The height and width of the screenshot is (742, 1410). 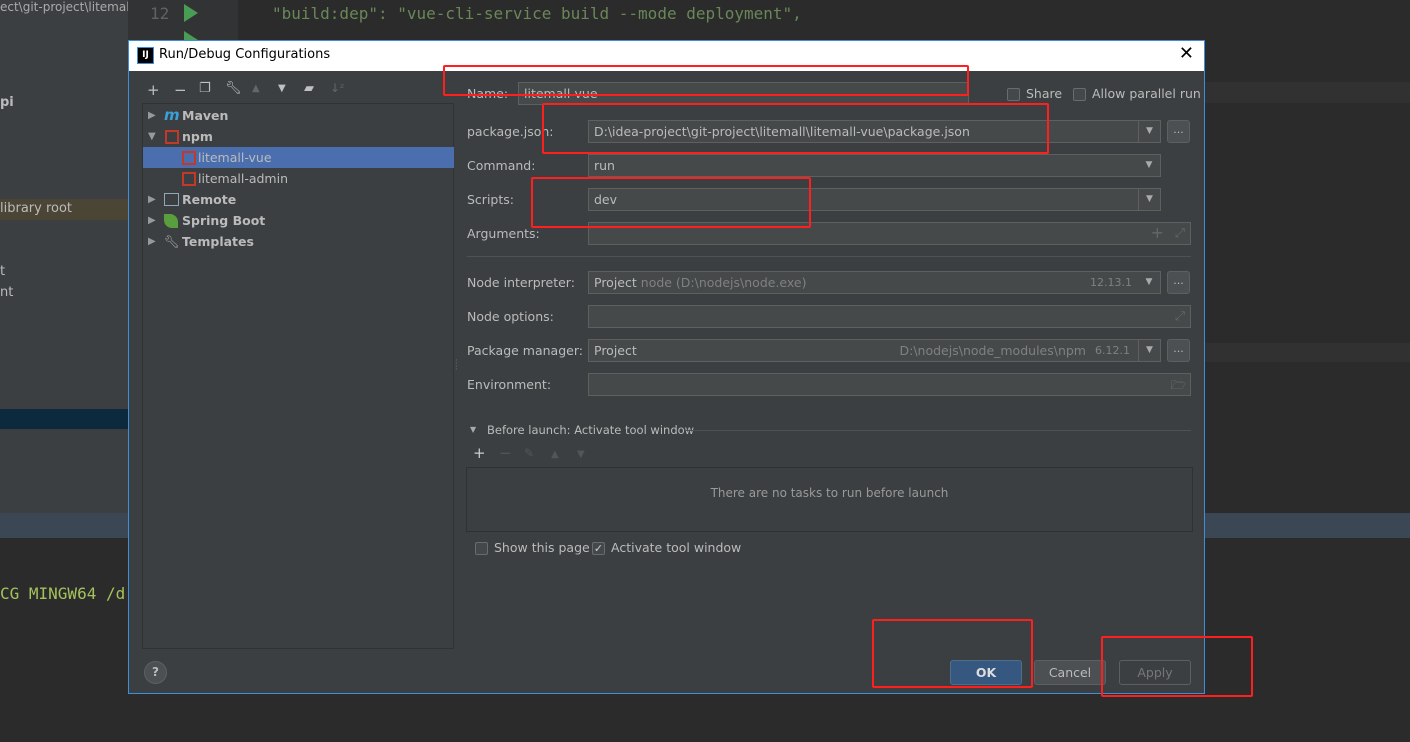 What do you see at coordinates (233, 88) in the screenshot?
I see `wrench-icon: 🔧︎` at bounding box center [233, 88].